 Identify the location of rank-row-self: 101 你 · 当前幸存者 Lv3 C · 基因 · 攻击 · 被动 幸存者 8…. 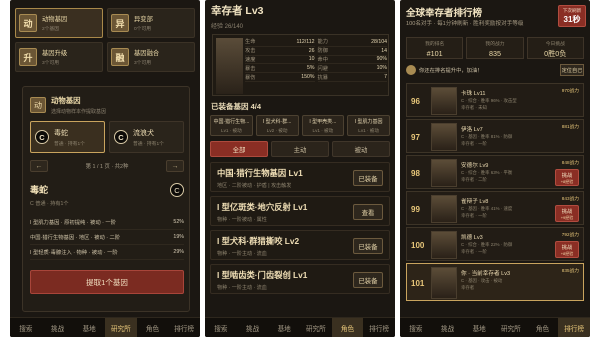
(495, 282).